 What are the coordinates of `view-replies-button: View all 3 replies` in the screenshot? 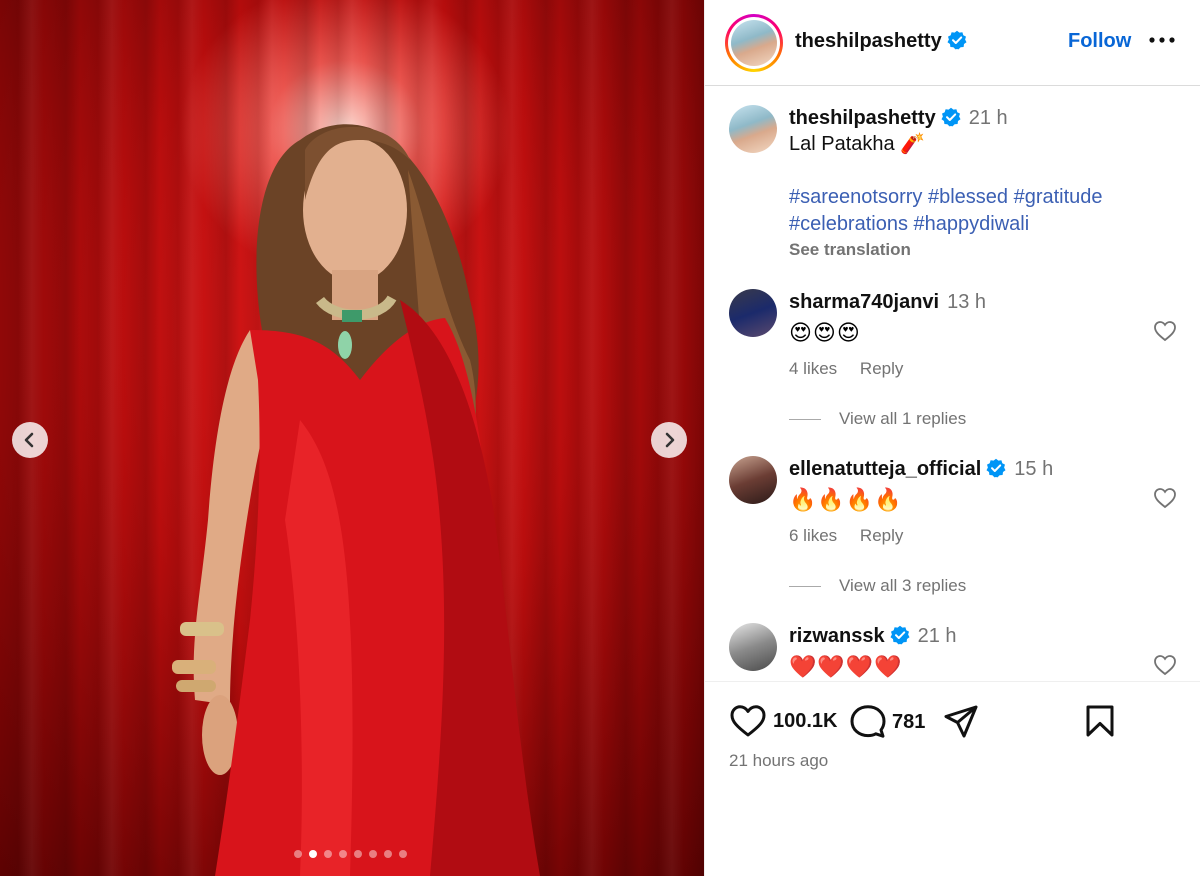 It's located at (877, 586).